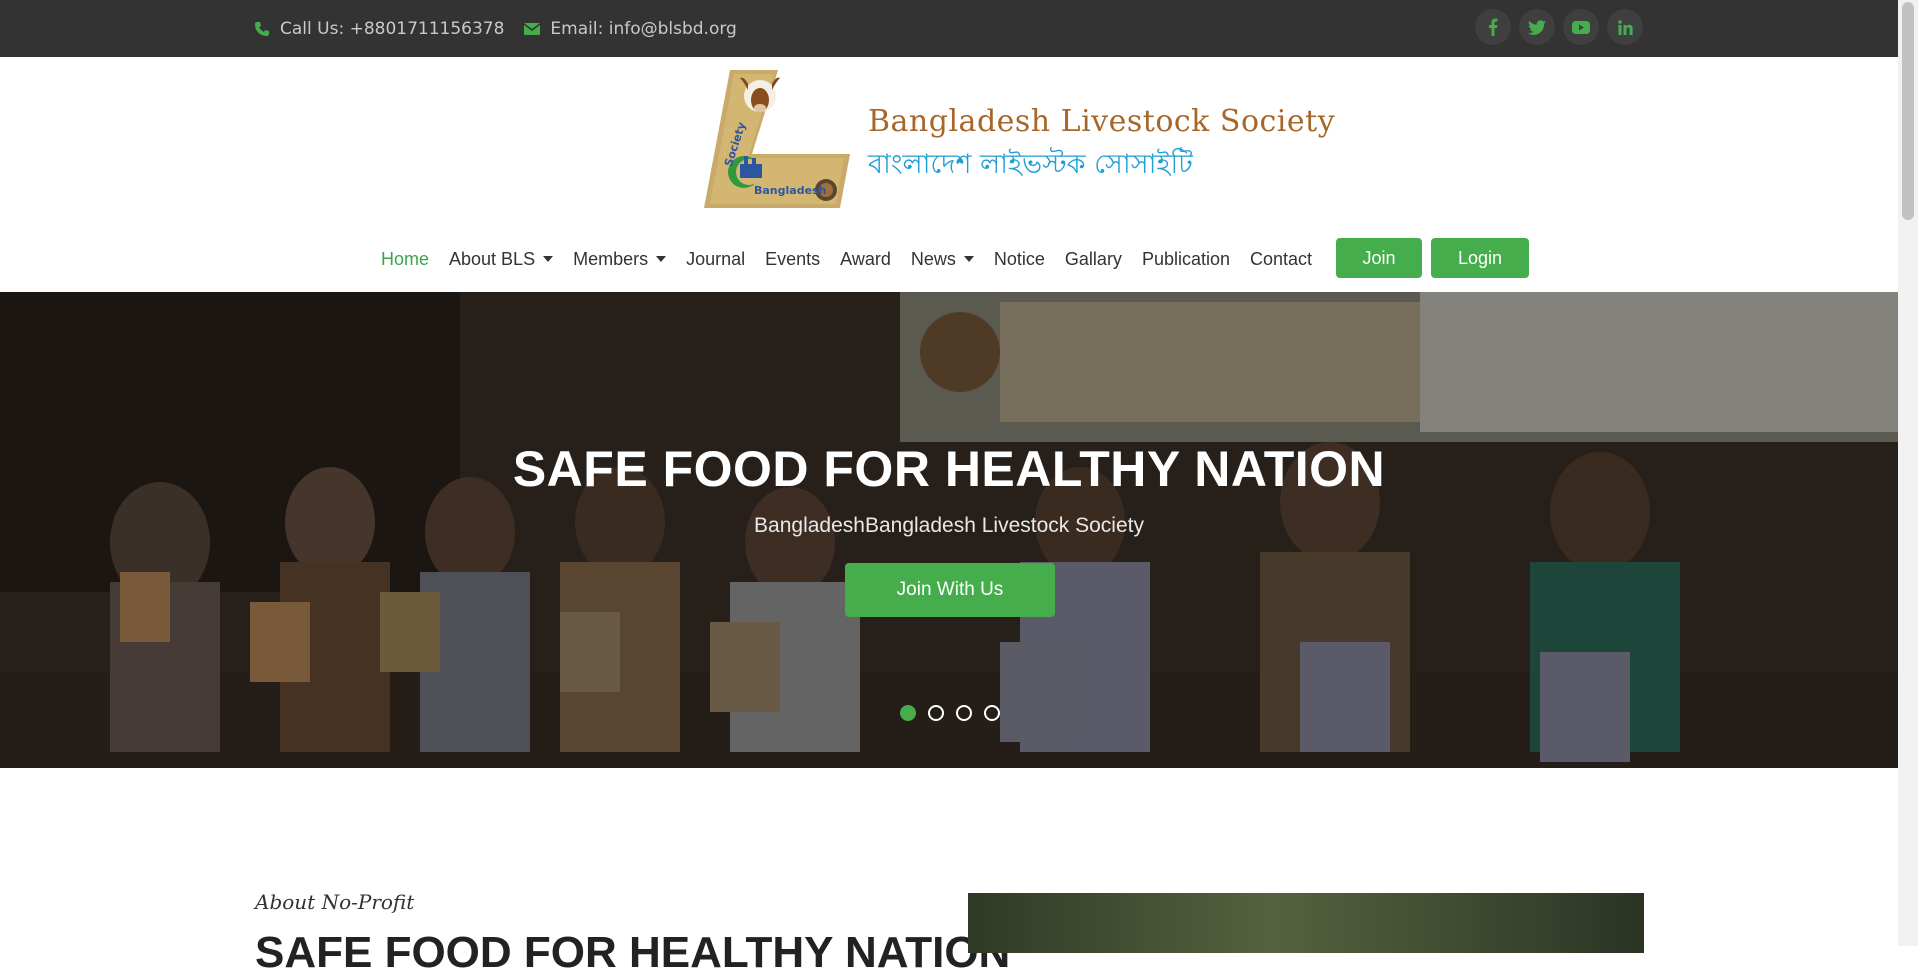 The height and width of the screenshot is (978, 1918). Describe the element at coordinates (633, 952) in the screenshot. I see `about-title: SAFE FOOD FOR HEALTHY NATION` at that location.